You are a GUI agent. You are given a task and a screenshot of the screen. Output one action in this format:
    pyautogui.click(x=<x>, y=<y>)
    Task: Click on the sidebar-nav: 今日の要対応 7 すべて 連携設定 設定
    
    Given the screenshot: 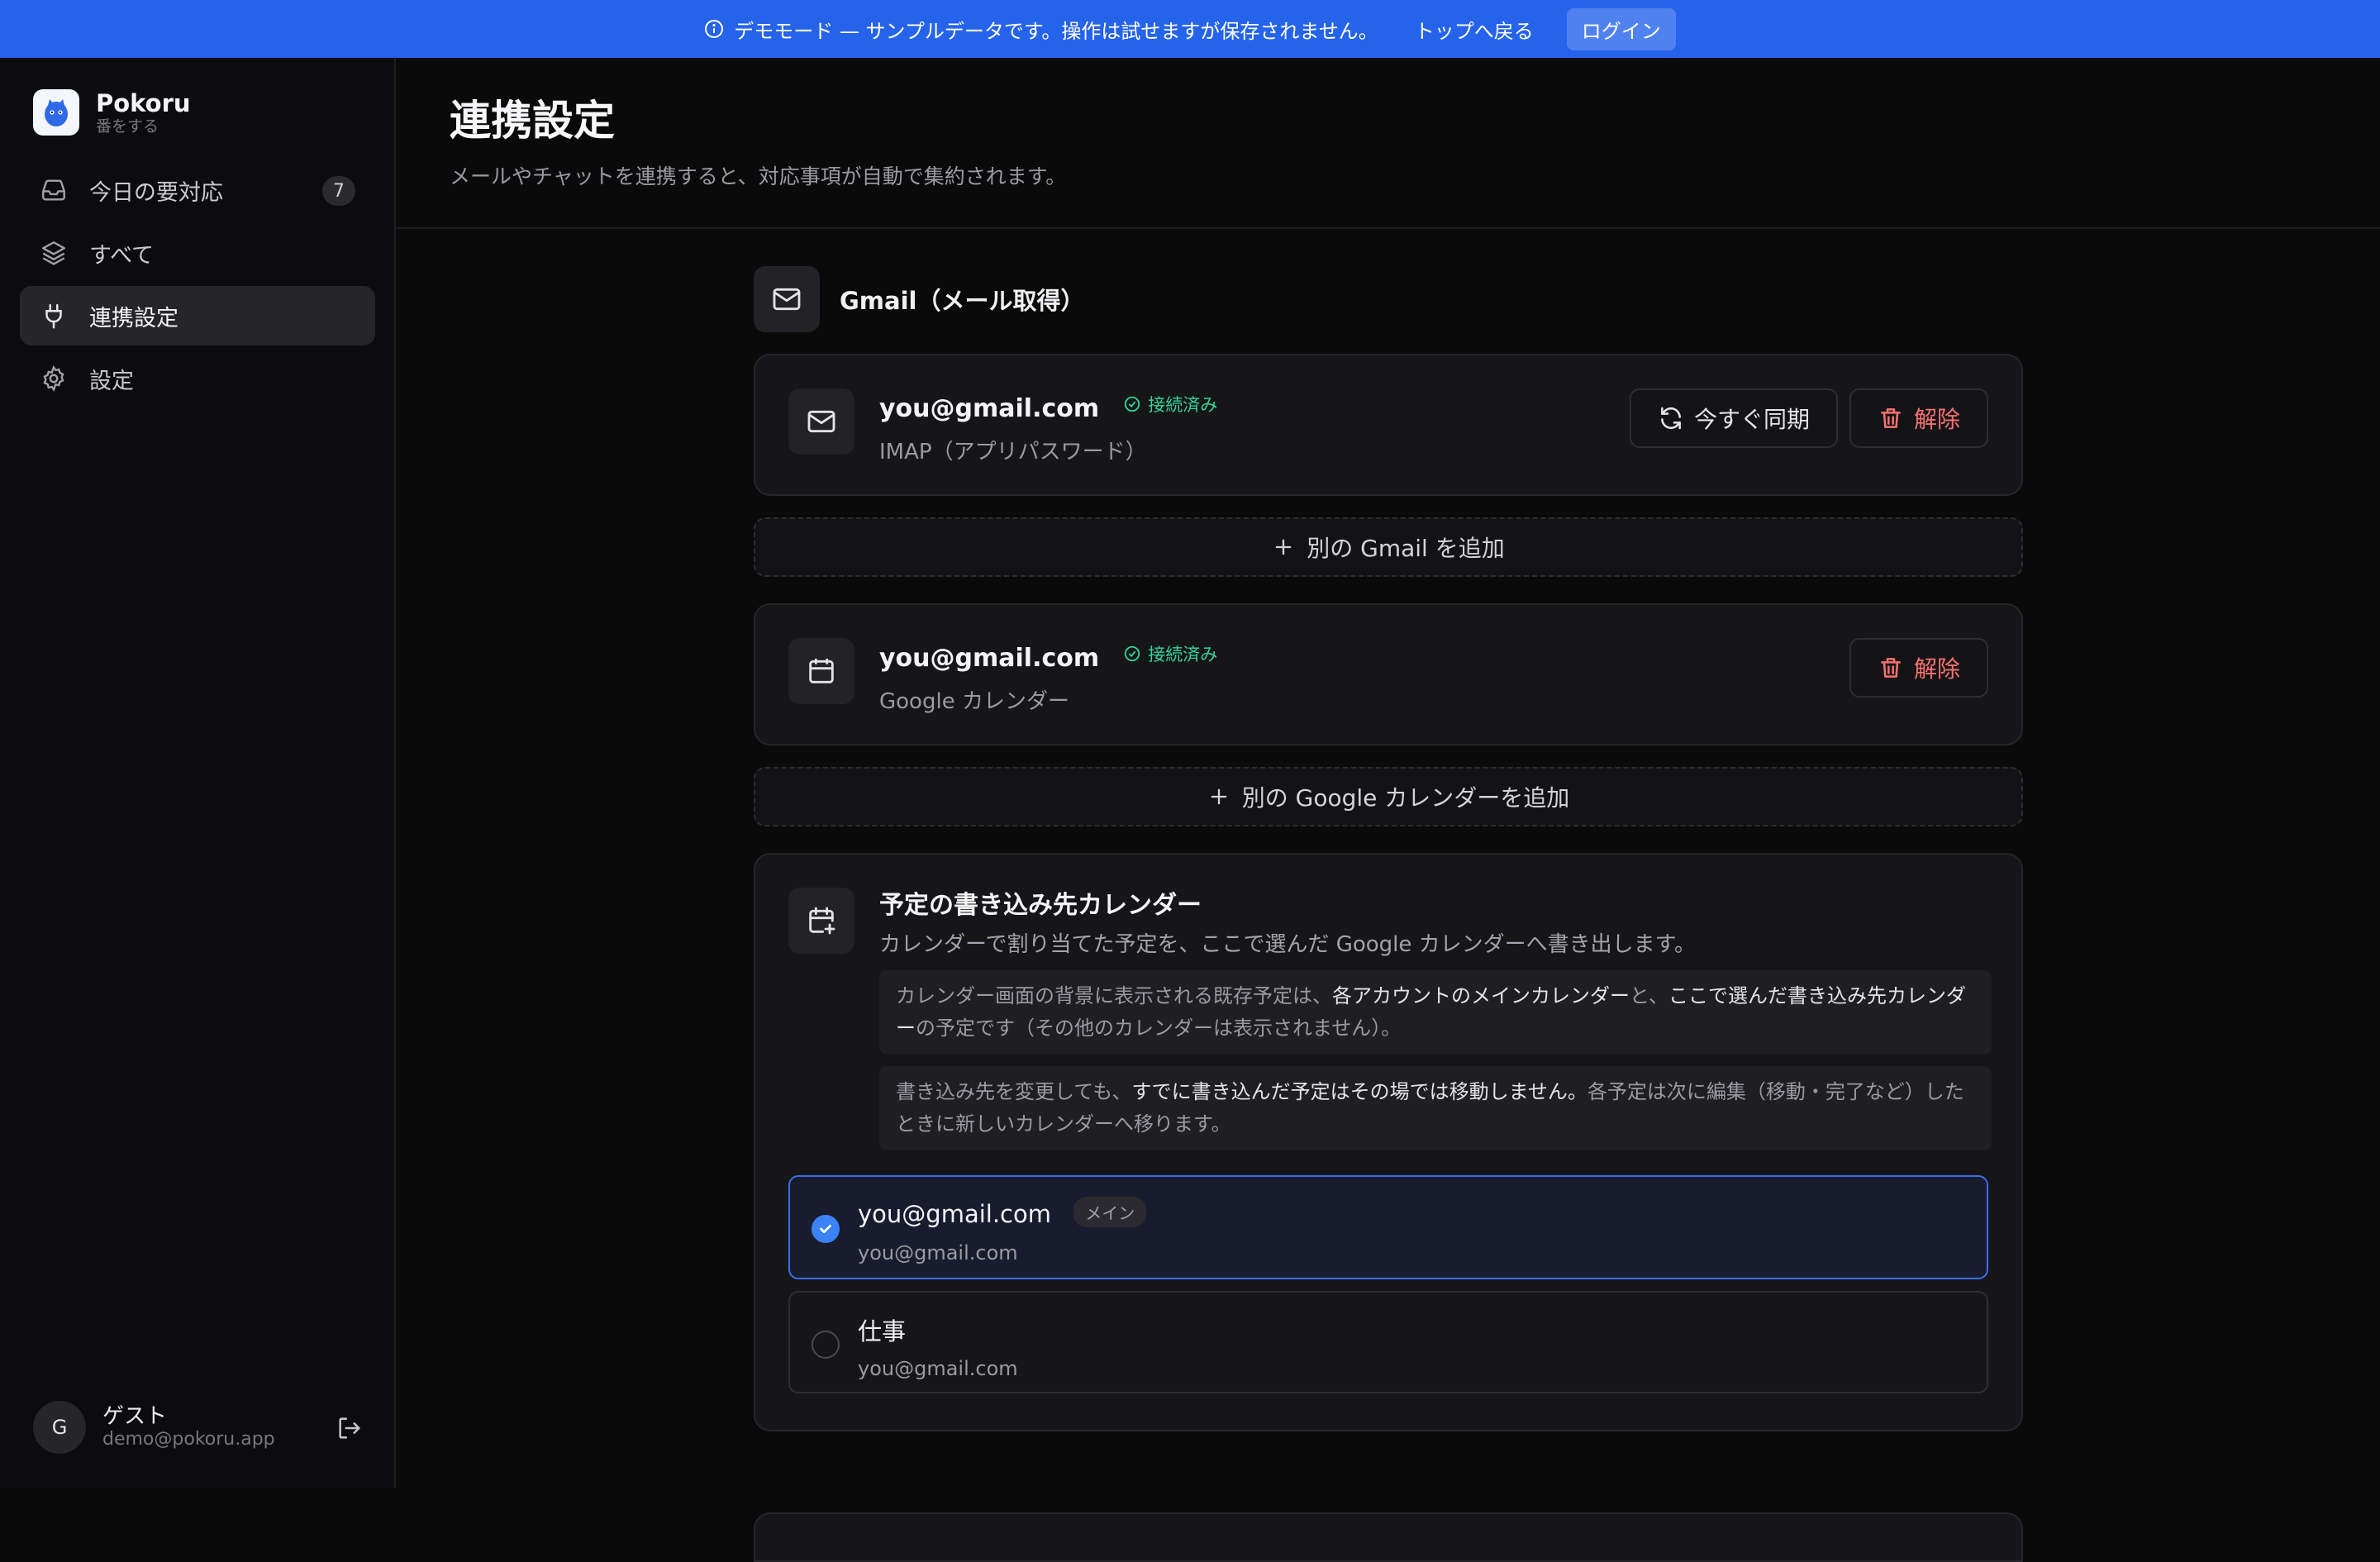 What is the action you would take?
    pyautogui.click(x=197, y=286)
    